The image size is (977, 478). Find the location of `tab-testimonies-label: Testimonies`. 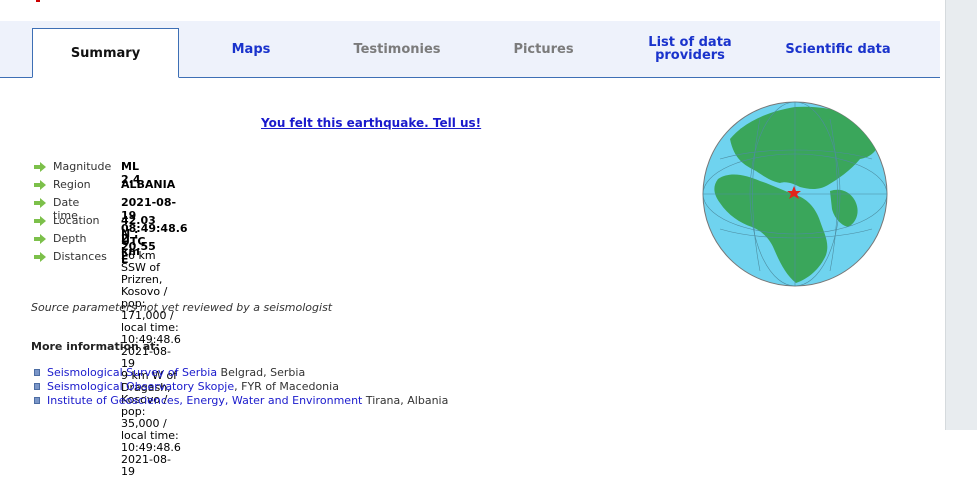

tab-testimonies-label: Testimonies is located at coordinates (397, 49).